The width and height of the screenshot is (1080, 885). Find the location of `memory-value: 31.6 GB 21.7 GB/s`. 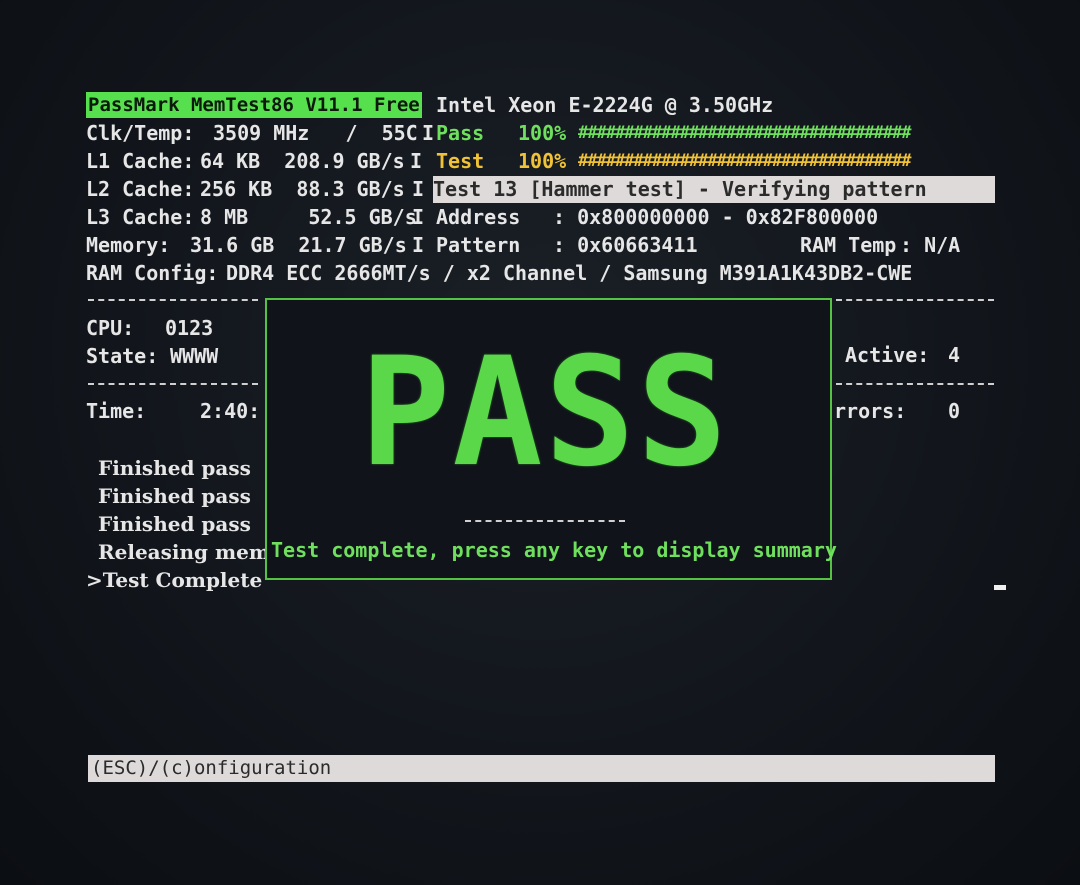

memory-value: 31.6 GB 21.7 GB/s is located at coordinates (298, 245).